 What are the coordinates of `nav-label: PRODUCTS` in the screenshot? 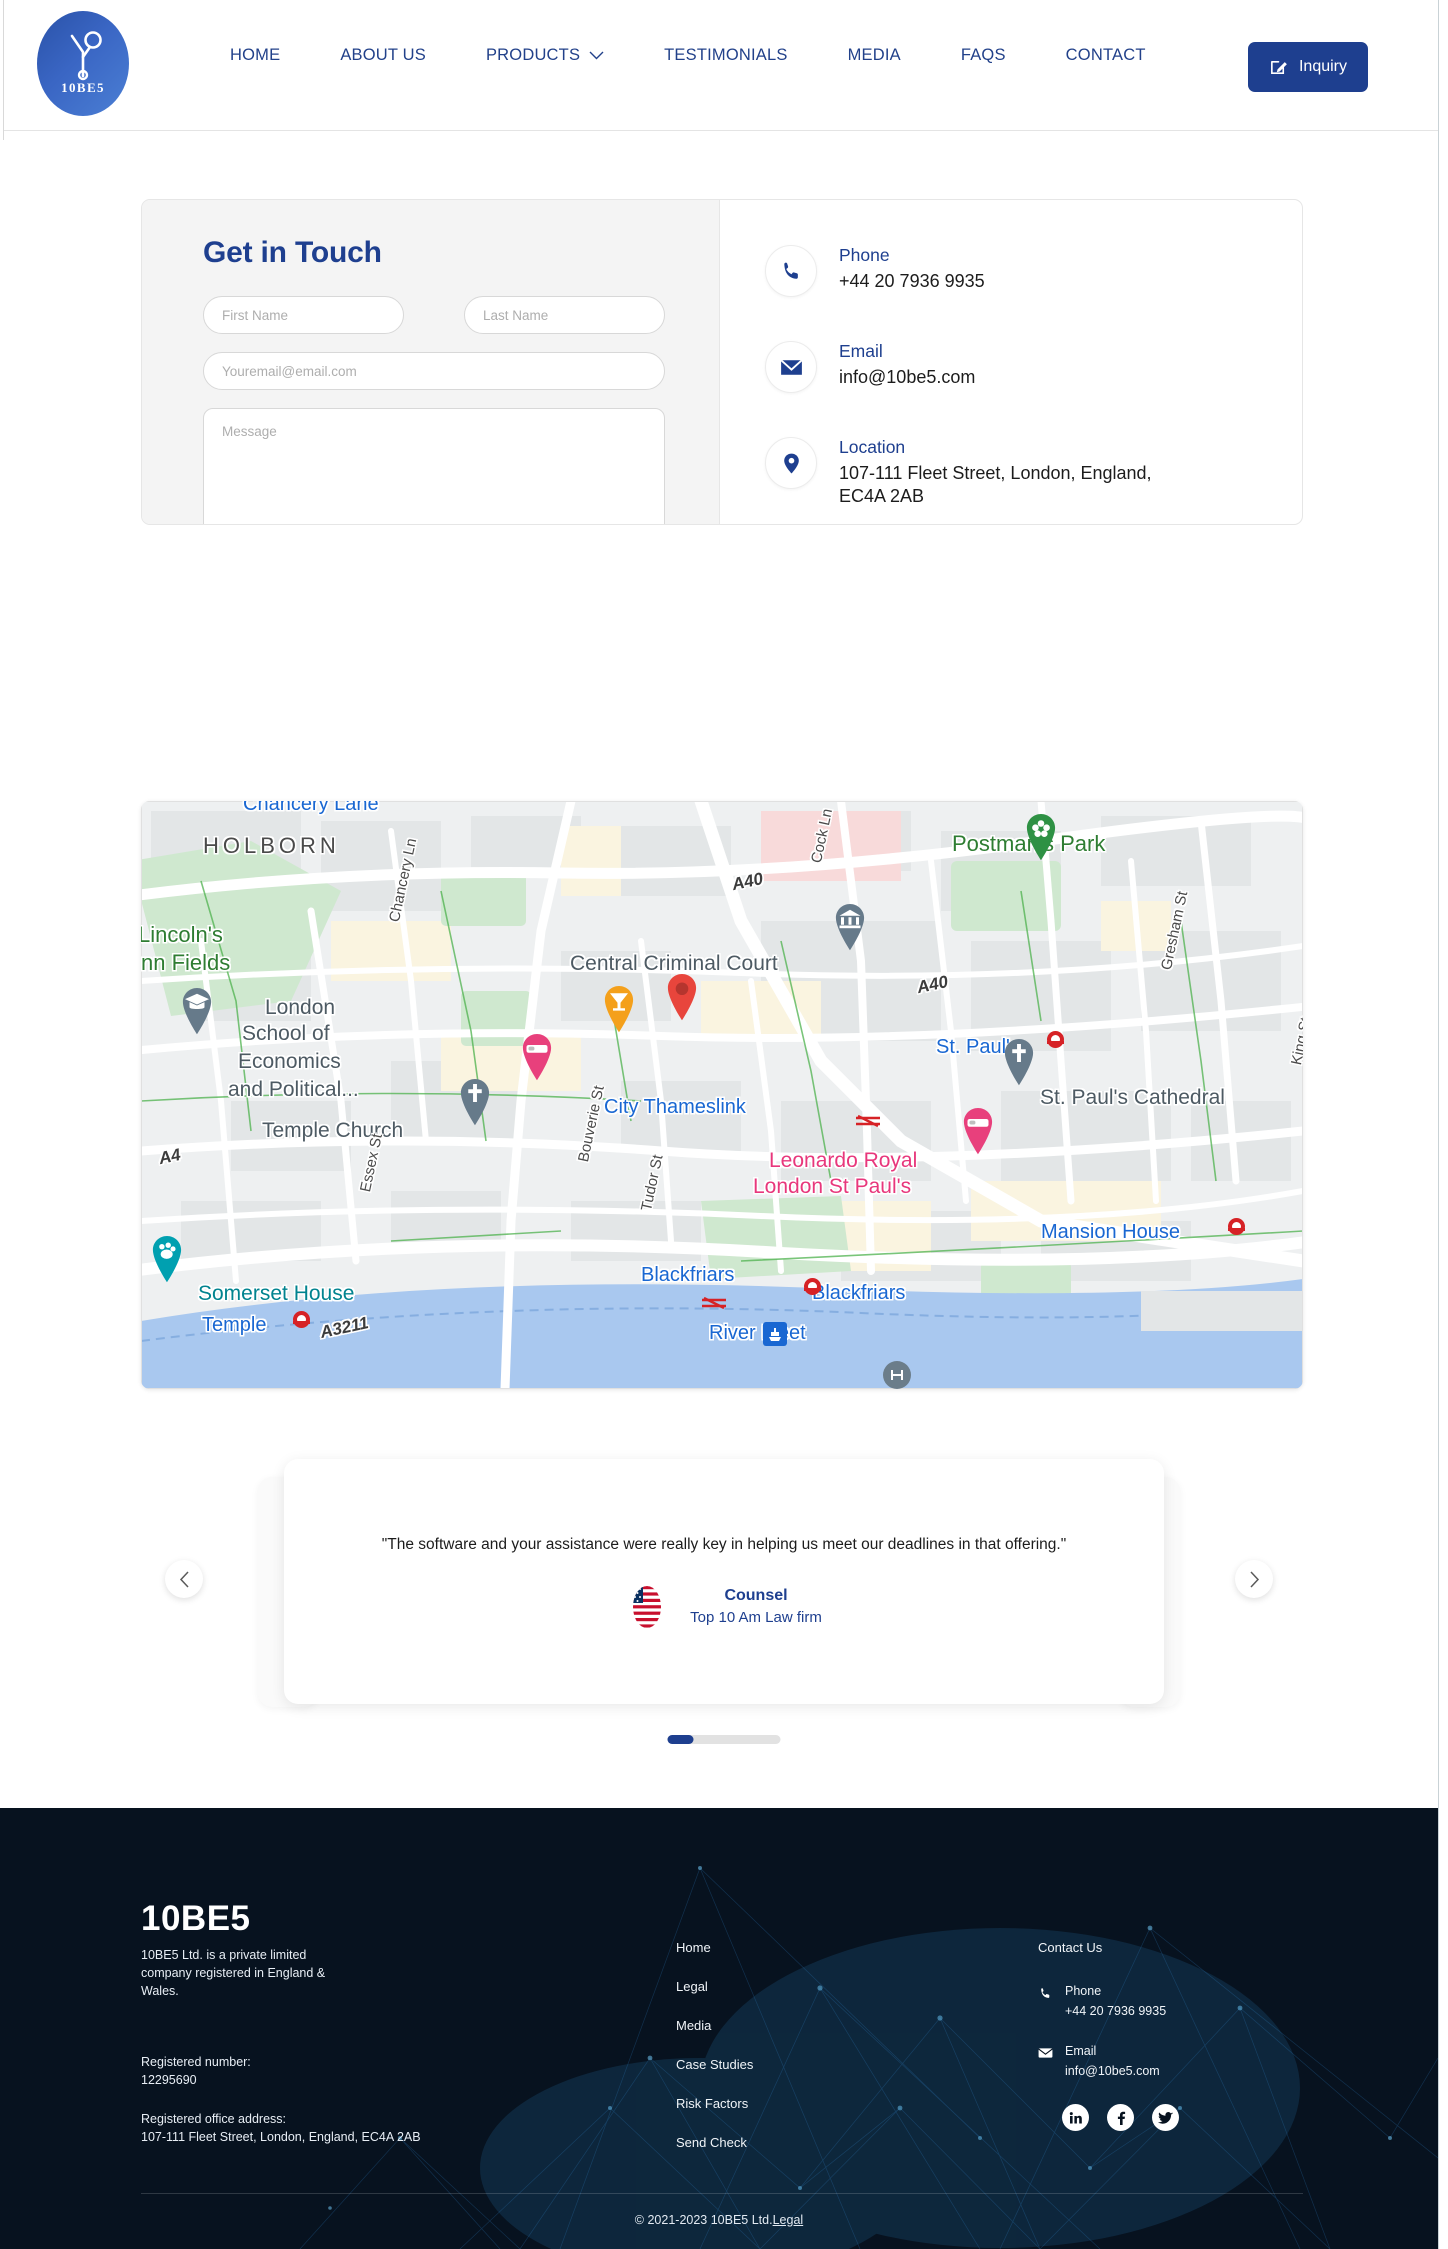 It's located at (533, 55).